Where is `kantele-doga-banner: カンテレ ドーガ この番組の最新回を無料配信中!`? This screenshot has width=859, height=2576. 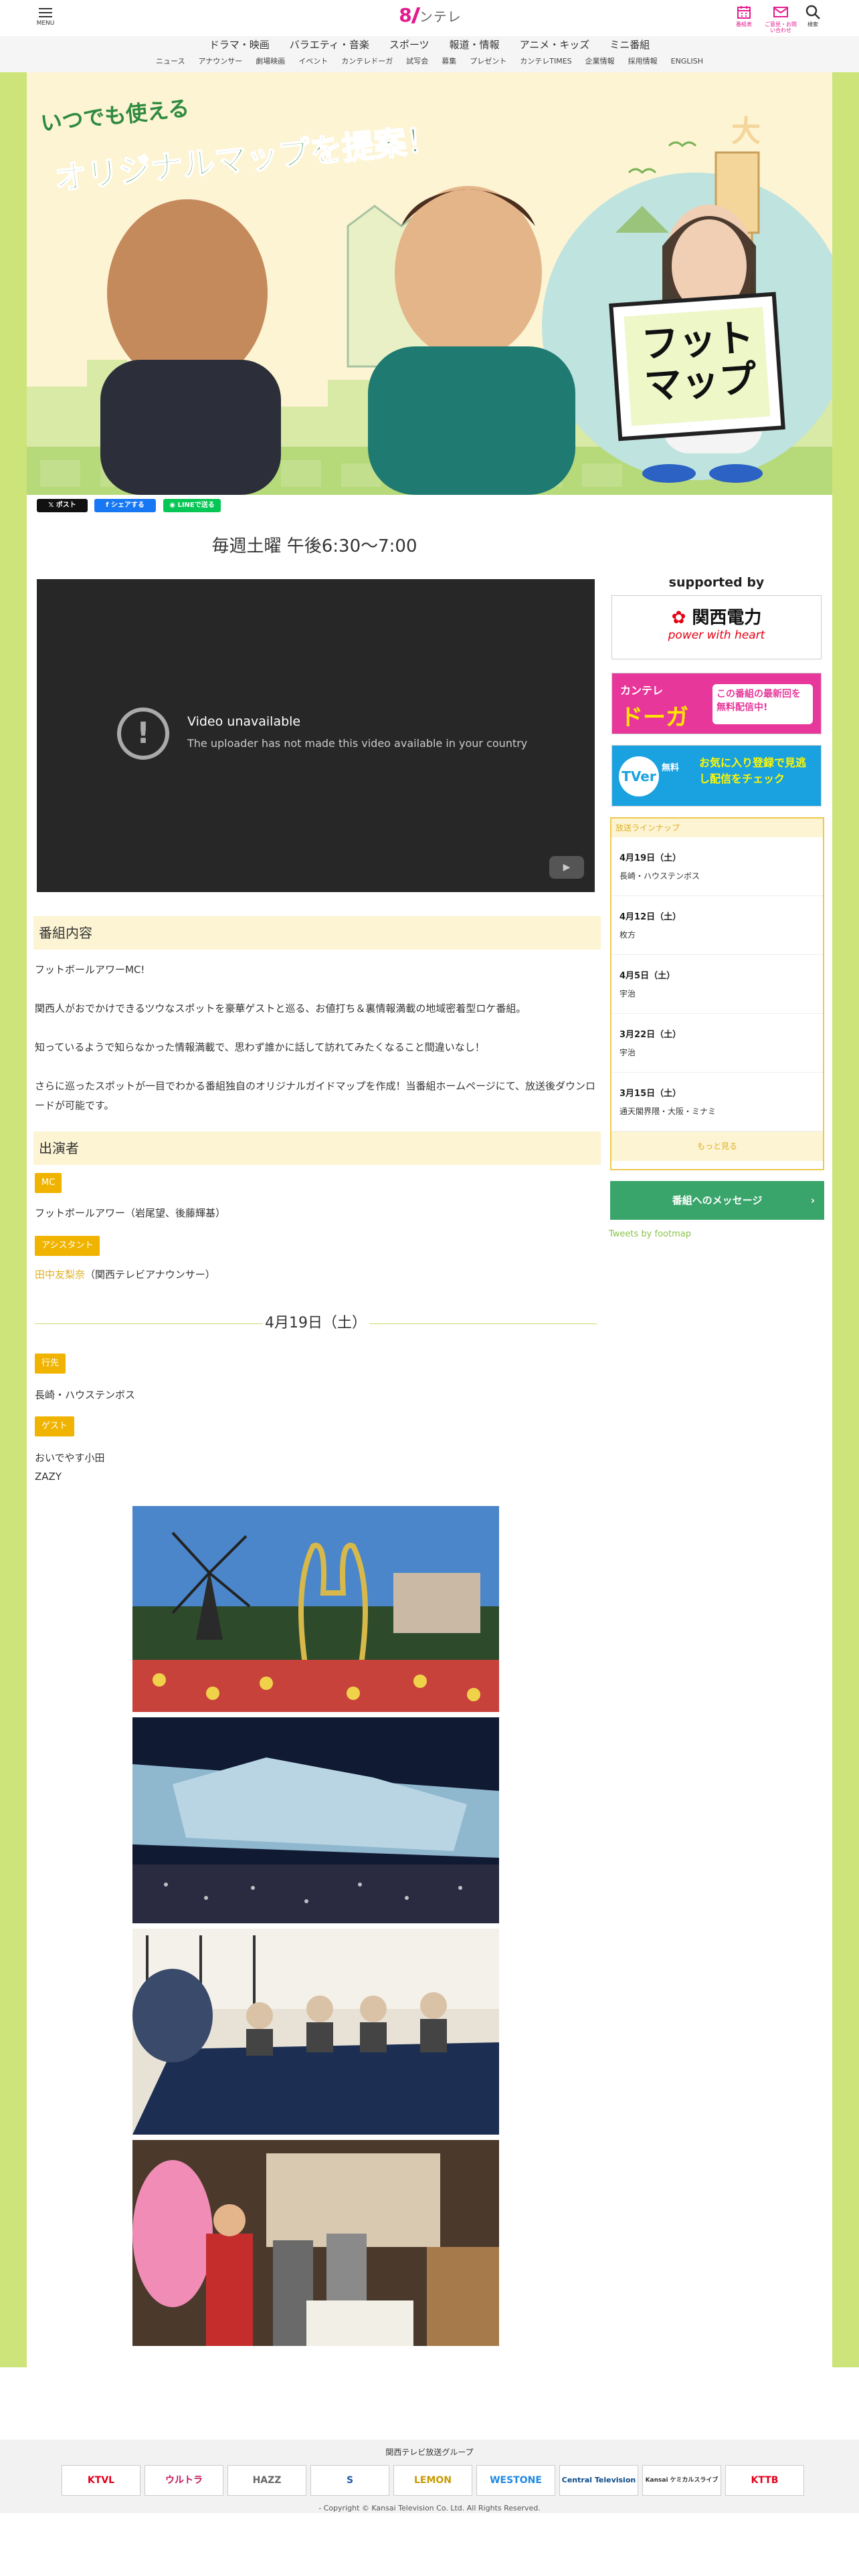 kantele-doga-banner: カンテレ ドーガ この番組の最新回を無料配信中! is located at coordinates (716, 703).